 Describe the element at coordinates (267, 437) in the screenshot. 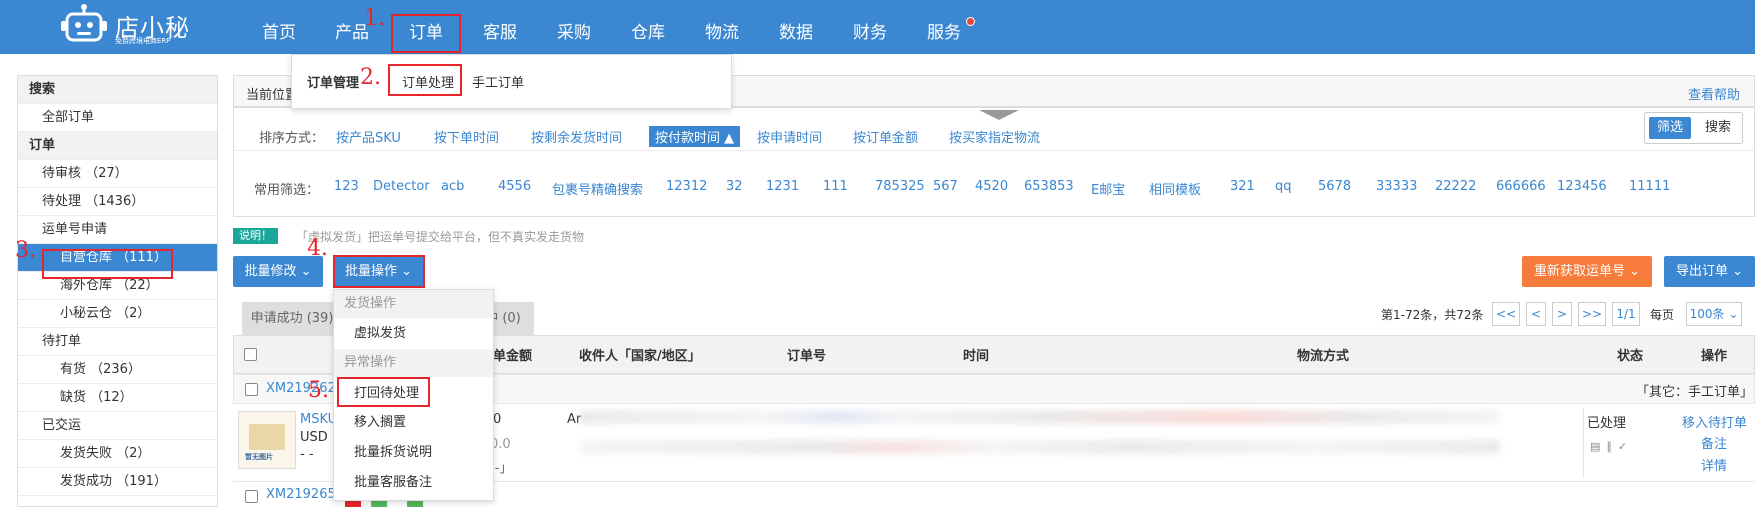

I see `placeholder-image-icon` at that location.